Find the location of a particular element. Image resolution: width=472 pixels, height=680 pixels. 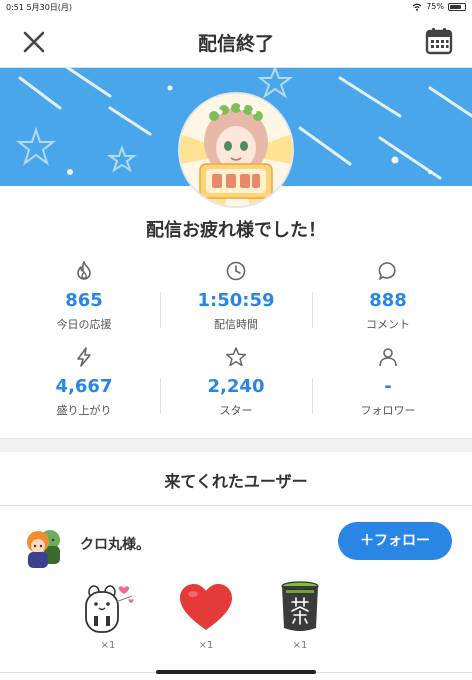

birthday-avatar-illustration is located at coordinates (236, 150).